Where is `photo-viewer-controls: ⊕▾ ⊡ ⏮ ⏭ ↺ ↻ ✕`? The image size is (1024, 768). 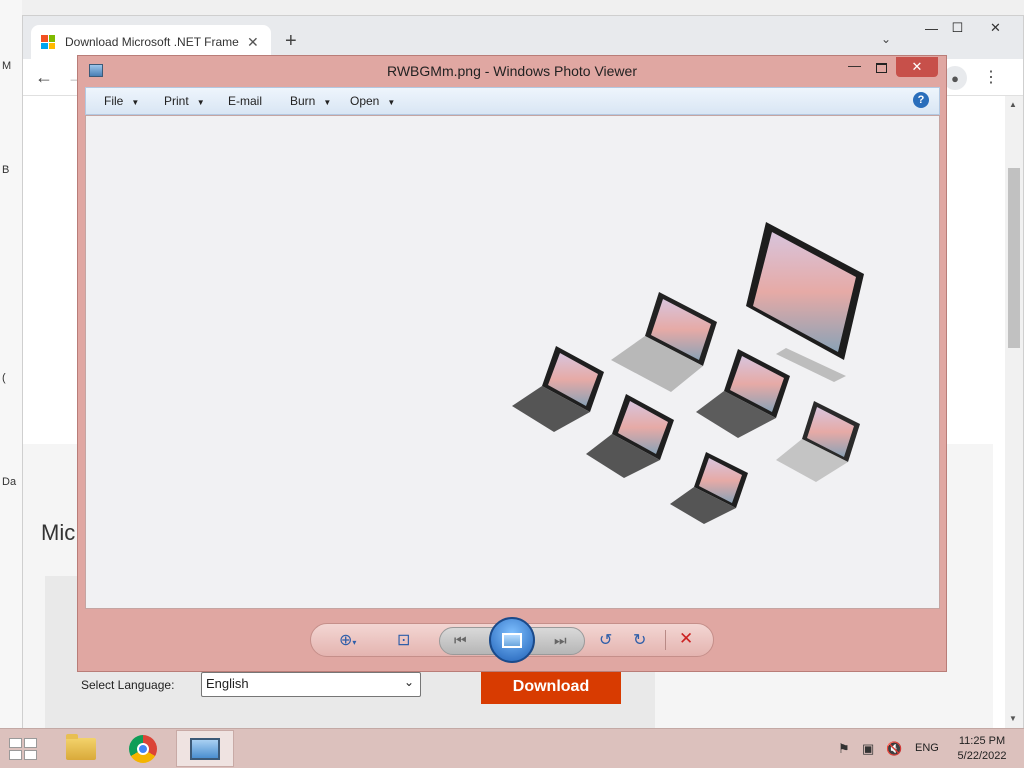
photo-viewer-controls: ⊕▾ ⊡ ⏮ ⏭ ↺ ↻ ✕ is located at coordinates (512, 640).